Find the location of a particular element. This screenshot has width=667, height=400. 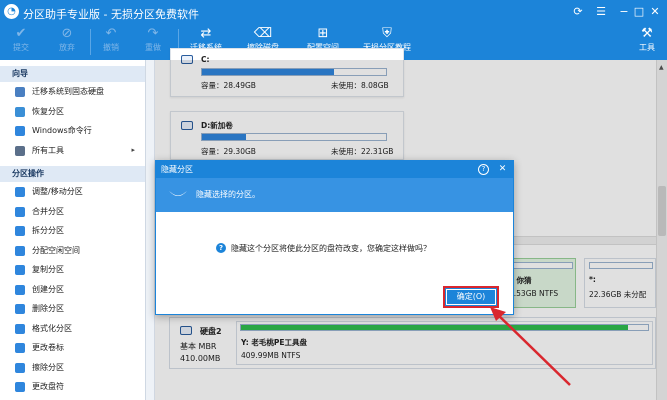

dialog-title: 隐藏分区 is located at coordinates (177, 169).